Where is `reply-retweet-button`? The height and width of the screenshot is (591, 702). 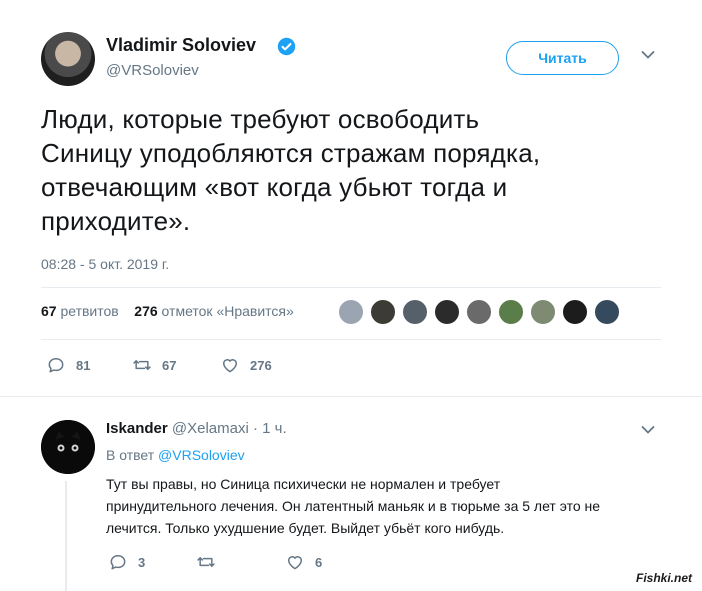
reply-retweet-button is located at coordinates (211, 562).